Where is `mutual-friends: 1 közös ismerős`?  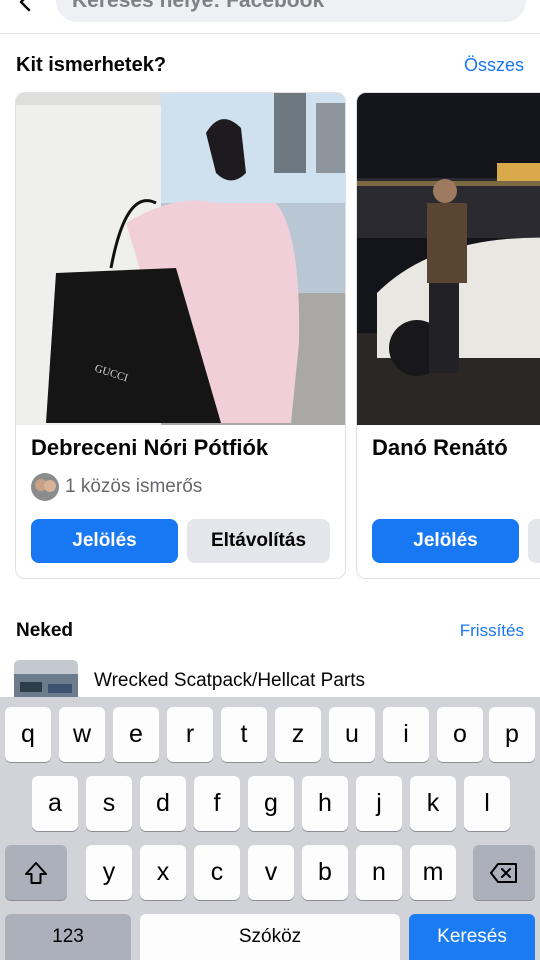 mutual-friends: 1 közös ismerős is located at coordinates (116, 487).